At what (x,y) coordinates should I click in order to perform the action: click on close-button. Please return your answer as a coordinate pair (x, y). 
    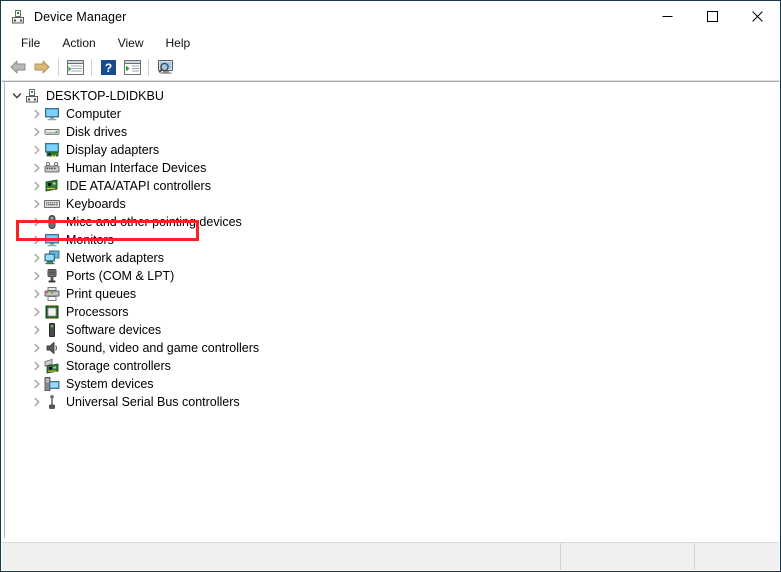
    Looking at the image, I should click on (757, 16).